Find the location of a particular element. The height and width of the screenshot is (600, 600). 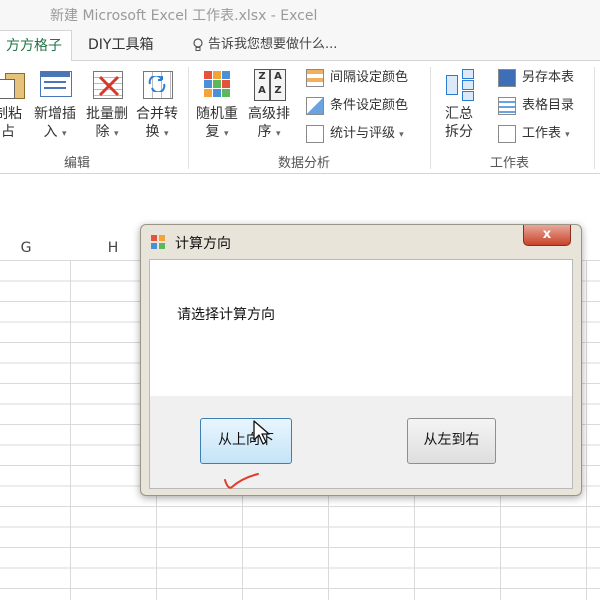

dialog-prompt: 请选择计算方向 is located at coordinates (226, 315).